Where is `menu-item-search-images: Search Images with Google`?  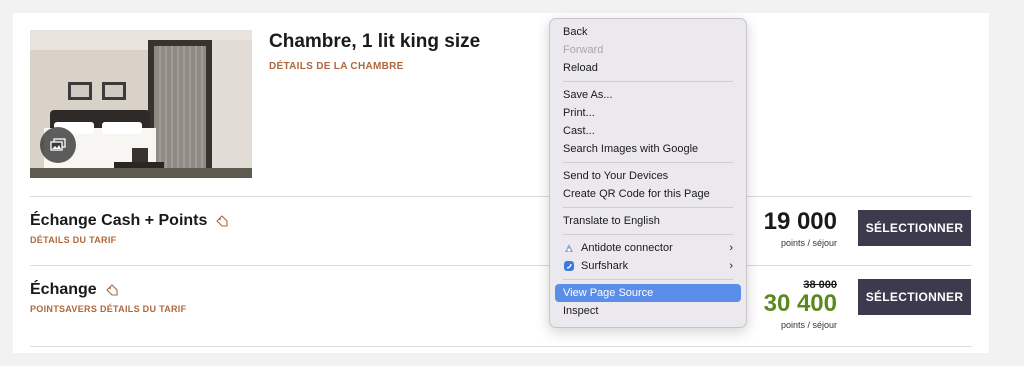
menu-item-search-images: Search Images with Google is located at coordinates (648, 149).